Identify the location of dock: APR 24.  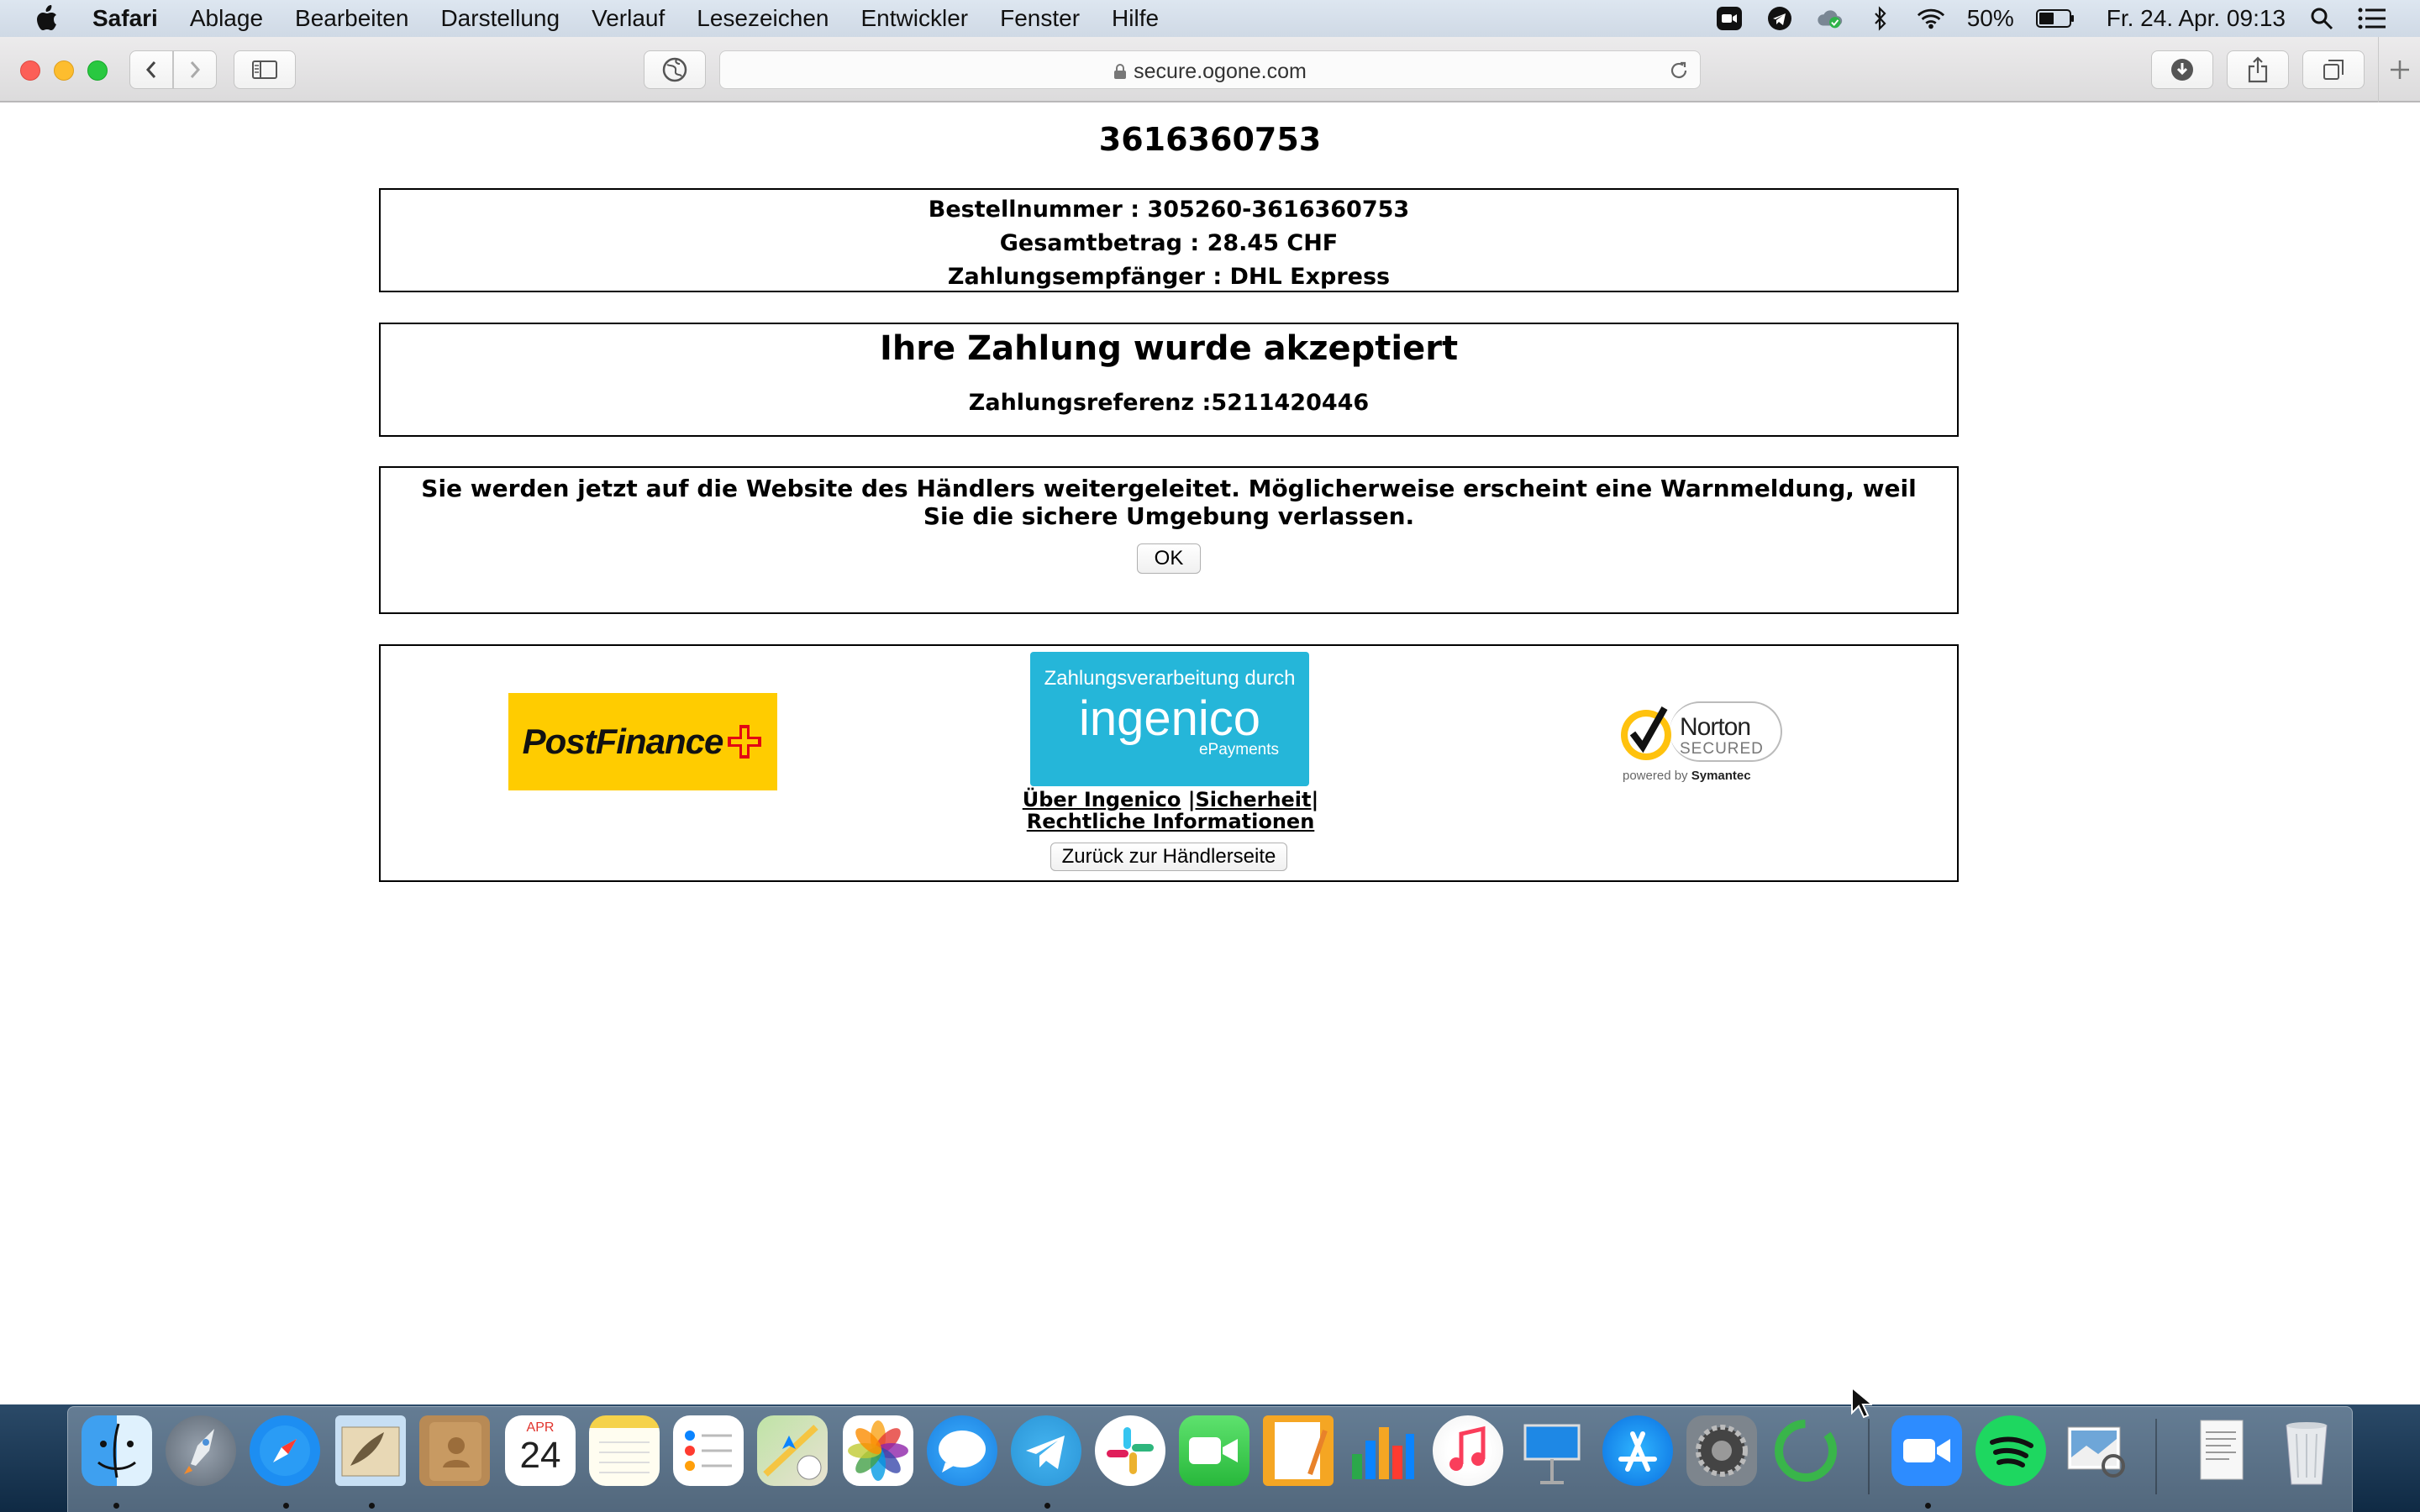
(1210, 1459).